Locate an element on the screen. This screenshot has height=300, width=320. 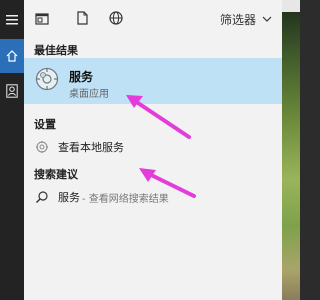
person-icon is located at coordinates (12, 92).